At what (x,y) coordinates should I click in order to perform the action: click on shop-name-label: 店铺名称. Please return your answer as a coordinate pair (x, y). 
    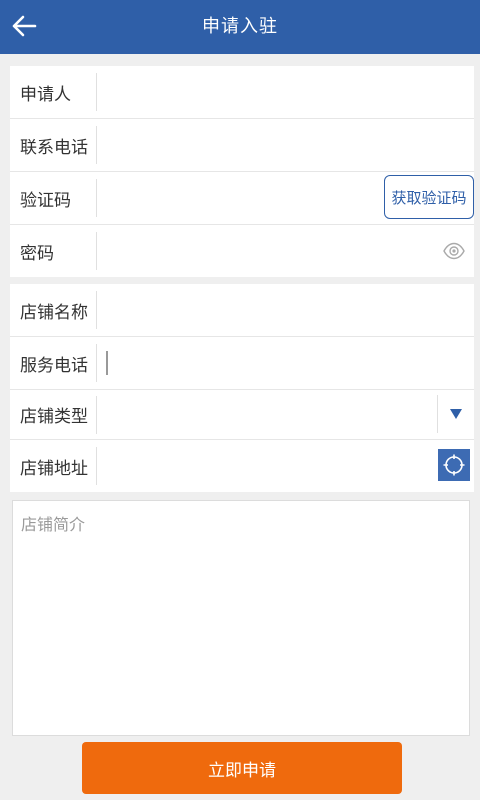
    Looking at the image, I should click on (54, 312).